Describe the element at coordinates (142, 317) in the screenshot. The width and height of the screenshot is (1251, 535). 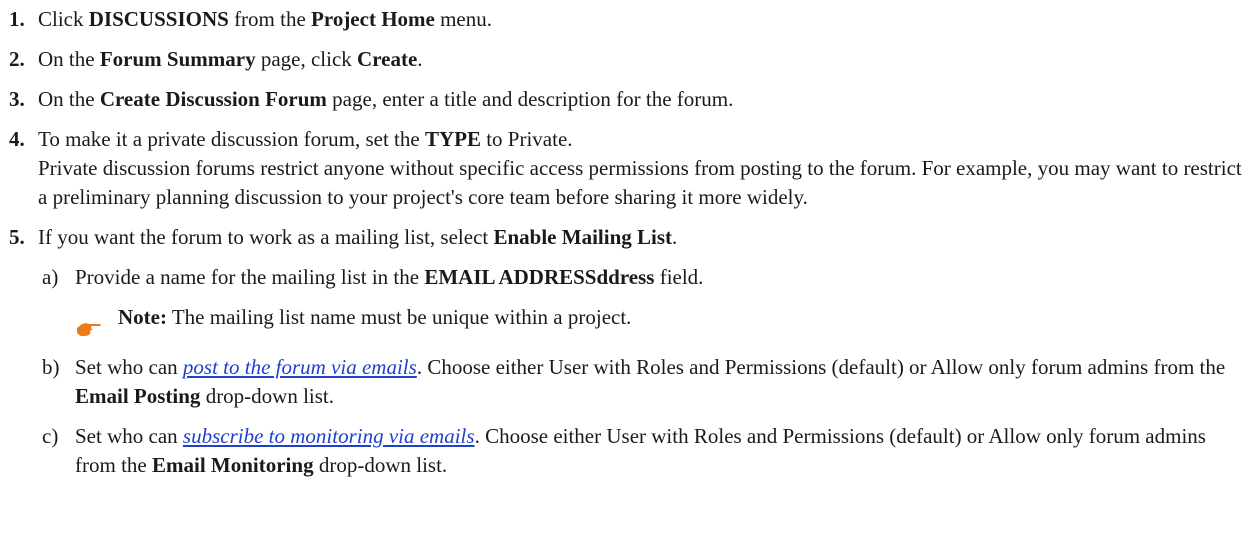
I see `note-label: Note:` at that location.